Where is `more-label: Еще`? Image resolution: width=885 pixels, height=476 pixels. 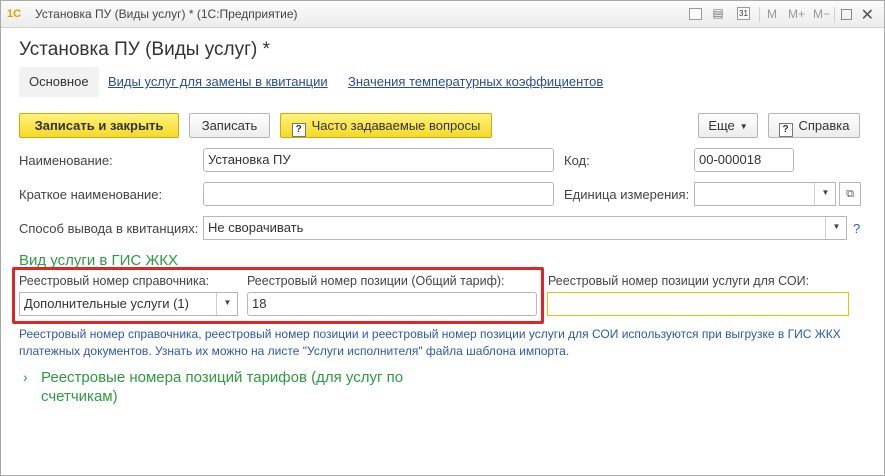 more-label: Еще is located at coordinates (721, 125).